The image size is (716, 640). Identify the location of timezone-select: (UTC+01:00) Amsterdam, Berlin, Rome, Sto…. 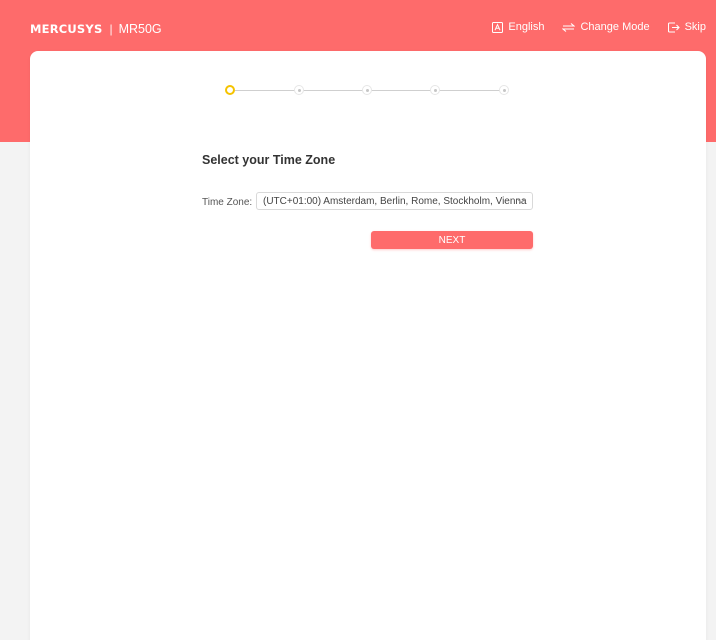
(394, 201).